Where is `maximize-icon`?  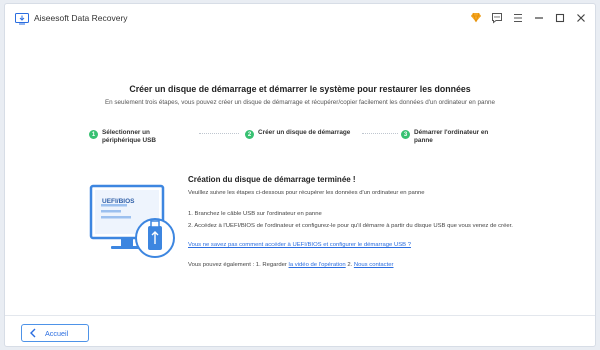 maximize-icon is located at coordinates (559, 17).